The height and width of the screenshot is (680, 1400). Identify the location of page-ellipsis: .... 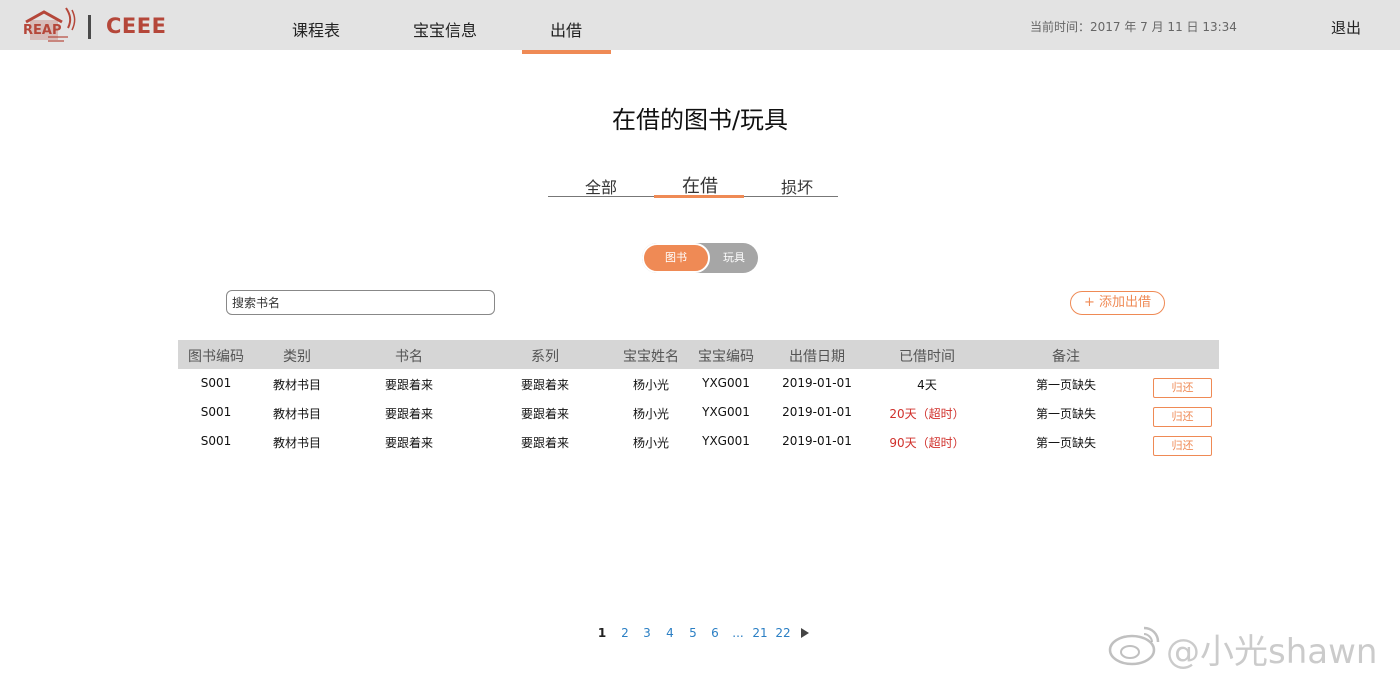
(738, 633).